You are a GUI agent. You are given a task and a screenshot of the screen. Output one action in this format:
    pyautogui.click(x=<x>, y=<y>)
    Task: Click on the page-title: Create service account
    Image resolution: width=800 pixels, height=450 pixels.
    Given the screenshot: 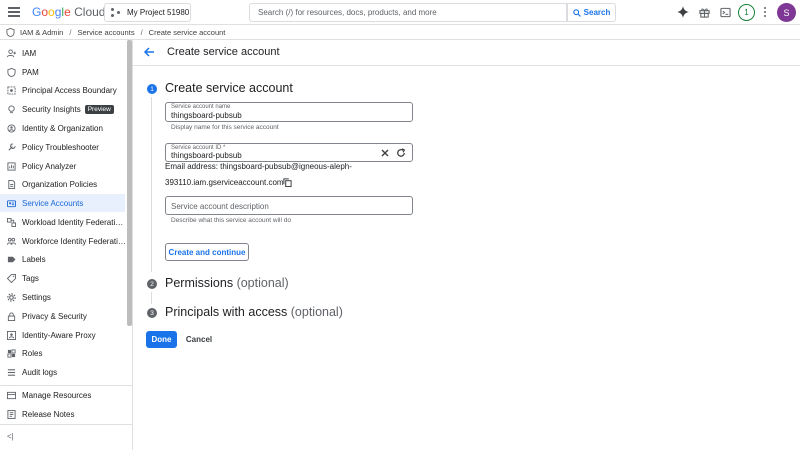 What is the action you would take?
    pyautogui.click(x=223, y=52)
    